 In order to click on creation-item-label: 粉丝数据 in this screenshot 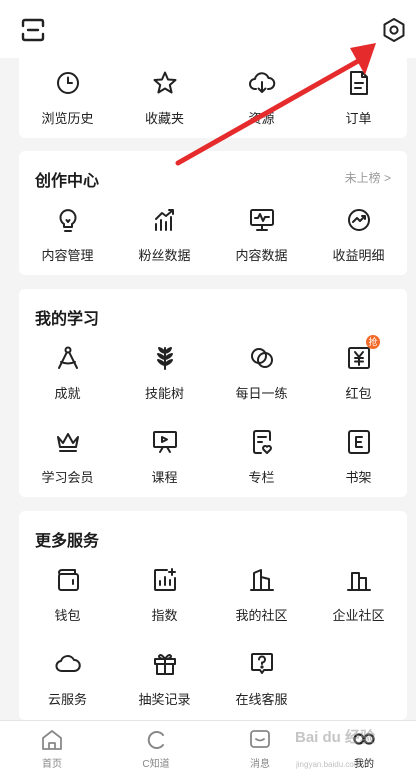, I will do `click(164, 255)`.